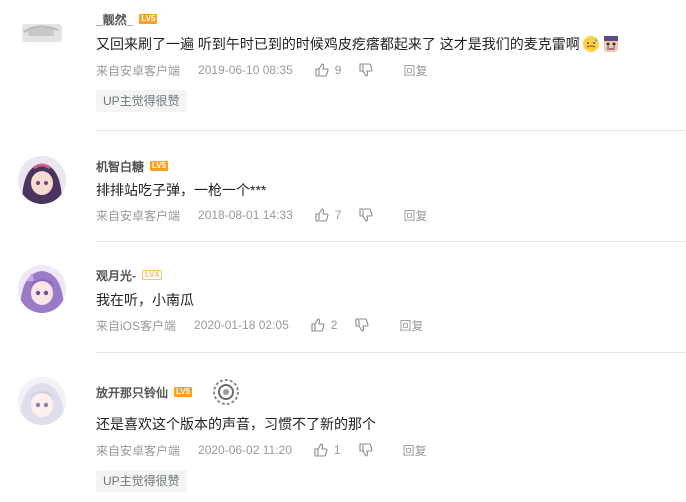 This screenshot has width=686, height=502. Describe the element at coordinates (245, 215) in the screenshot. I see `timestamp: 2018-08-01 14:33` at that location.